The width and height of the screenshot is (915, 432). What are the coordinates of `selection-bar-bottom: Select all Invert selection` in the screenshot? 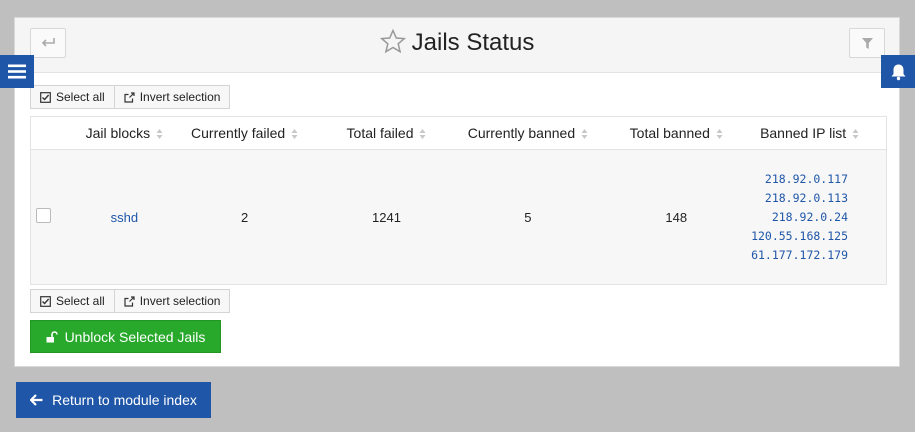 It's located at (130, 301).